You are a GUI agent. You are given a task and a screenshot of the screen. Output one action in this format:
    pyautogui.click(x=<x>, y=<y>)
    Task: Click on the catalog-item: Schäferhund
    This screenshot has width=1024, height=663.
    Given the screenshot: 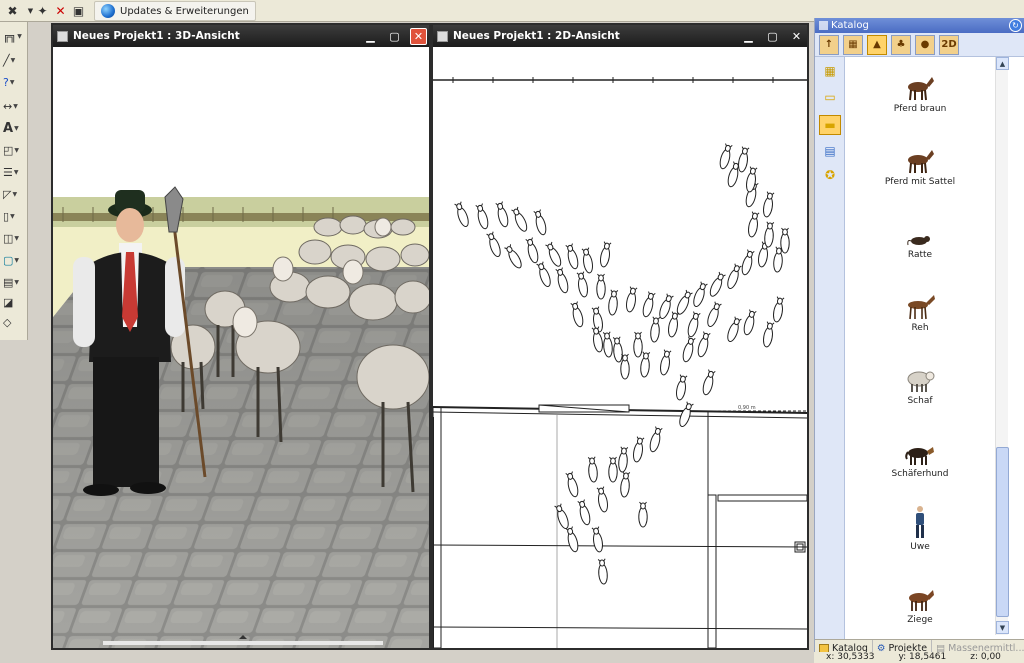 What is the action you would take?
    pyautogui.click(x=920, y=464)
    